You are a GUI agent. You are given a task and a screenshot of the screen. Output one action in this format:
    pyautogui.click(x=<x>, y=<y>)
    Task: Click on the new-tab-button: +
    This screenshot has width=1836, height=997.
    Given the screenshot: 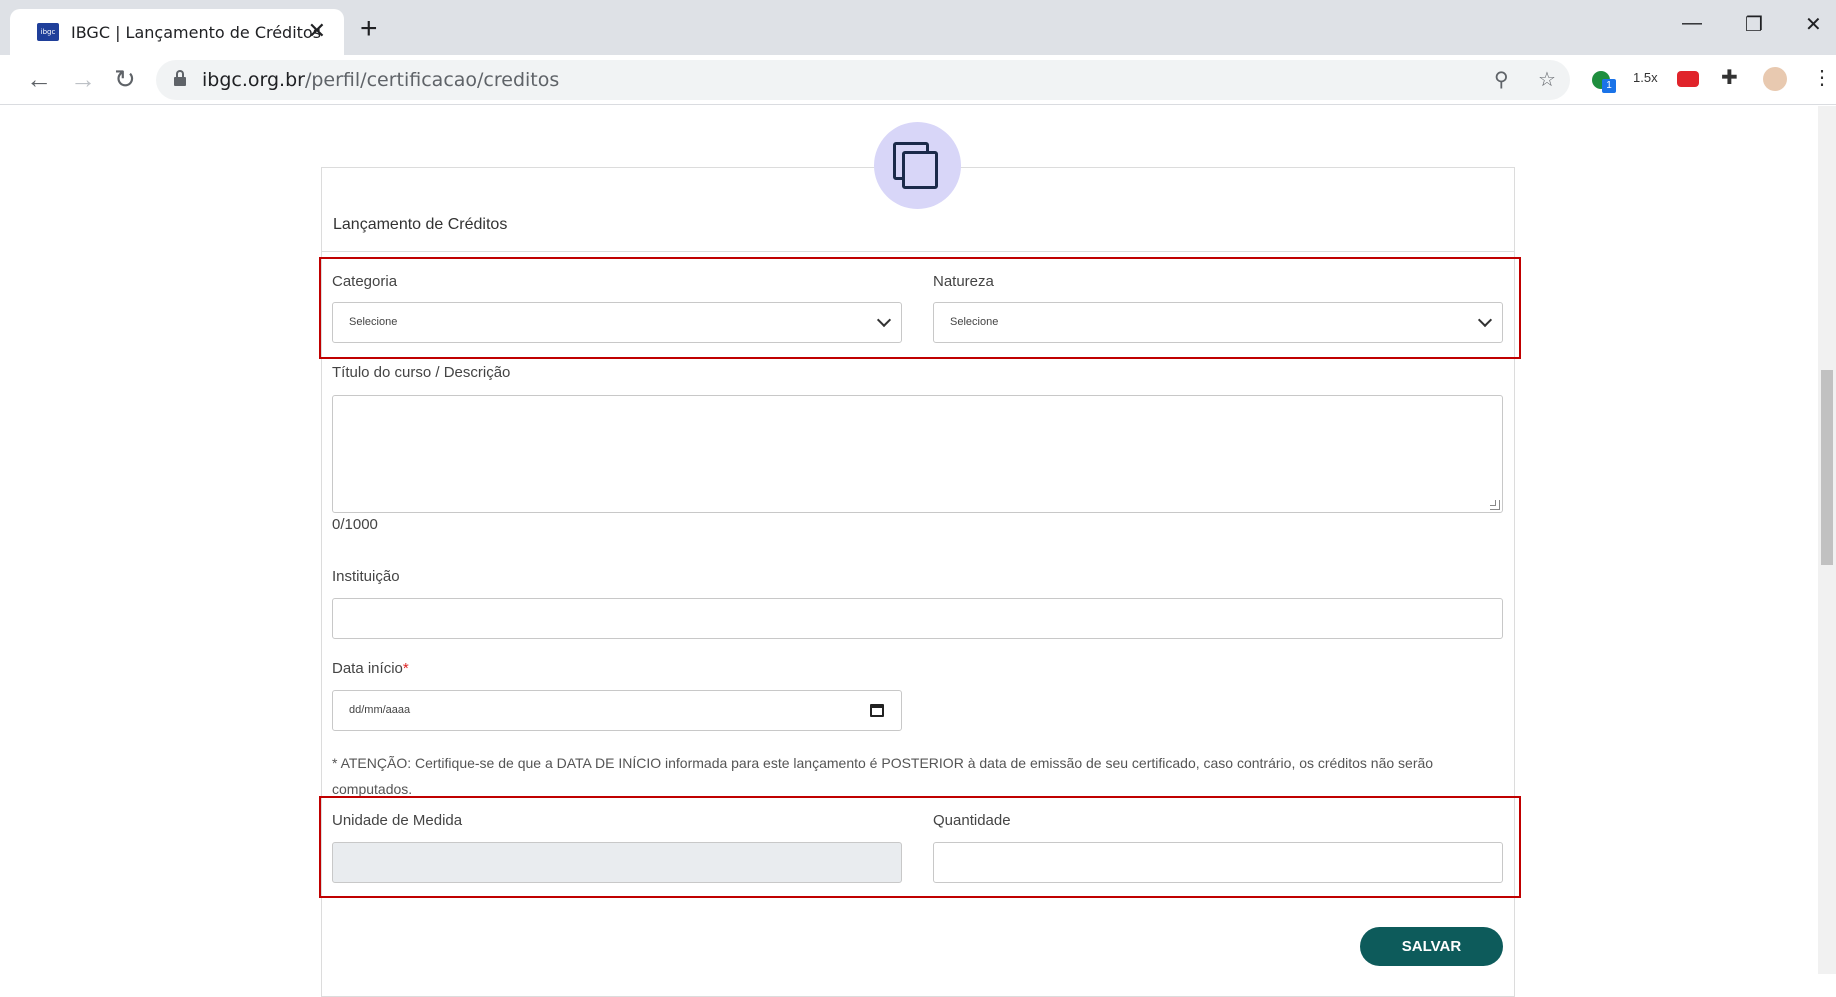 What is the action you would take?
    pyautogui.click(x=369, y=29)
    